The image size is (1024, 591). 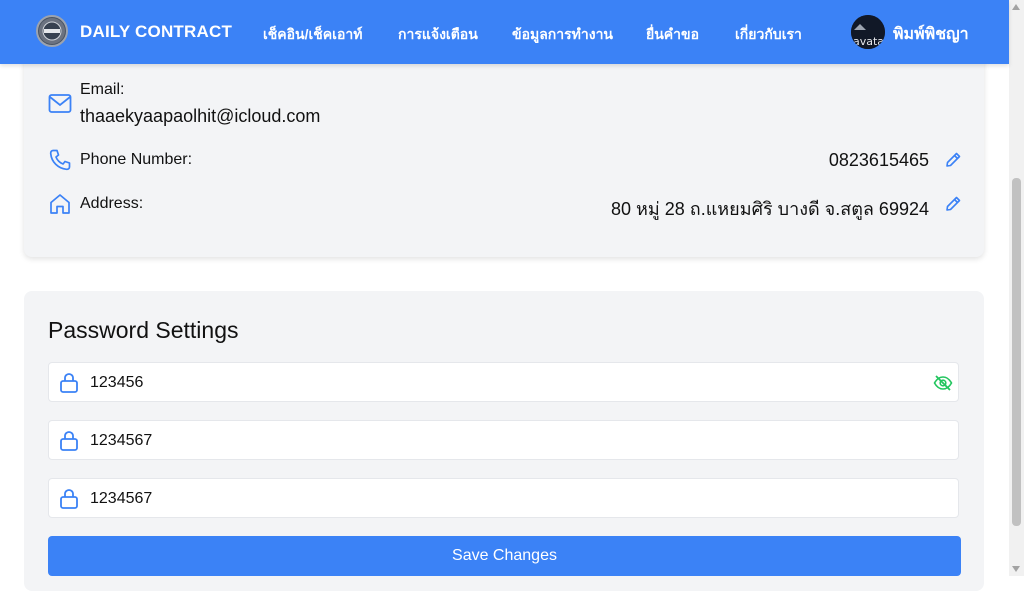 What do you see at coordinates (102, 89) in the screenshot?
I see `email-label: Email:` at bounding box center [102, 89].